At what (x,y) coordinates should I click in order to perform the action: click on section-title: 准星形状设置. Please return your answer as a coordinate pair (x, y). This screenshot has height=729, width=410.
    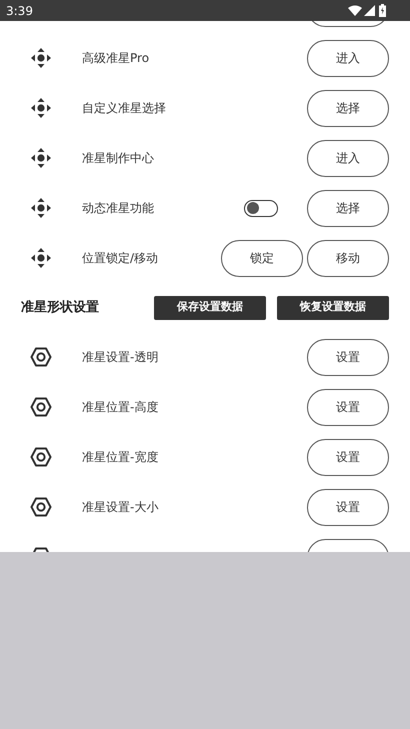
    Looking at the image, I should click on (60, 307).